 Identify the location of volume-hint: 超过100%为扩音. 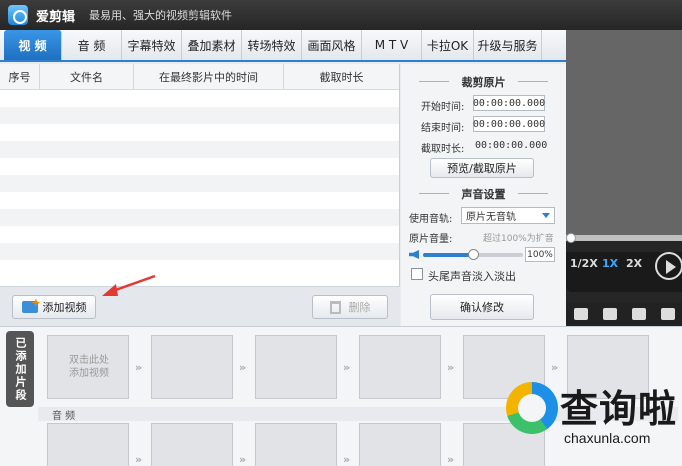
(518, 239).